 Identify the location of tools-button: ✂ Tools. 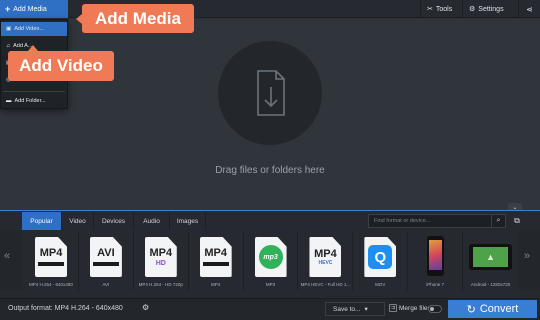
(441, 9).